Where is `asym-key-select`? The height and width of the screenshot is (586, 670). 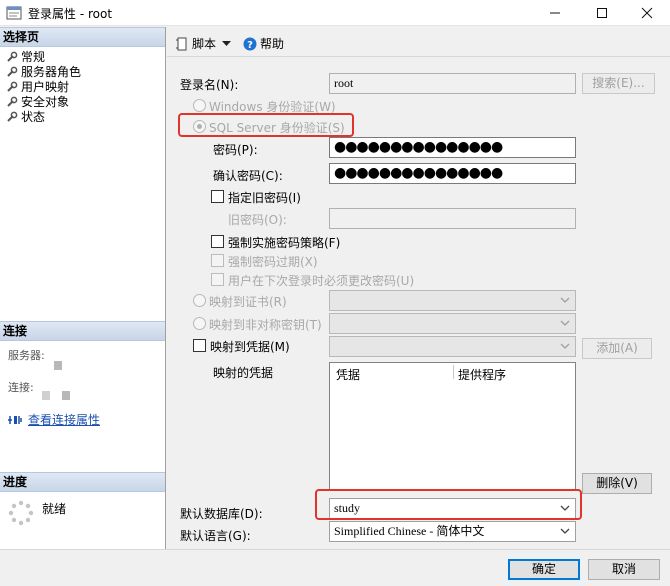 asym-key-select is located at coordinates (452, 323).